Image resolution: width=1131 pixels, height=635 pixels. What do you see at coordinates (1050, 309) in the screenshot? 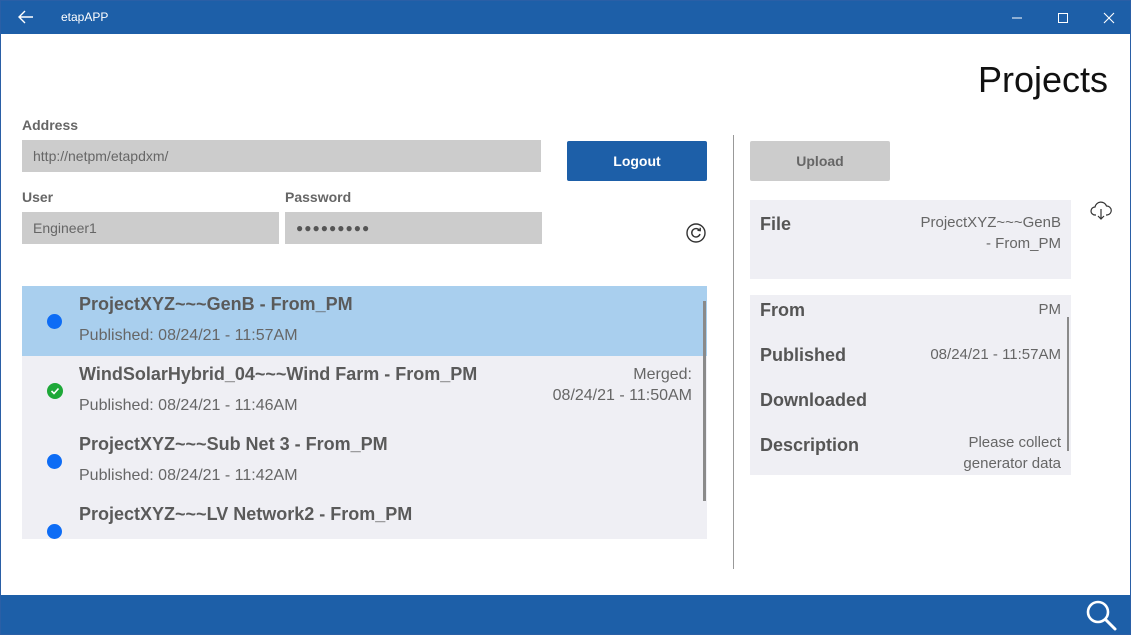
I see `from-value: PM` at bounding box center [1050, 309].